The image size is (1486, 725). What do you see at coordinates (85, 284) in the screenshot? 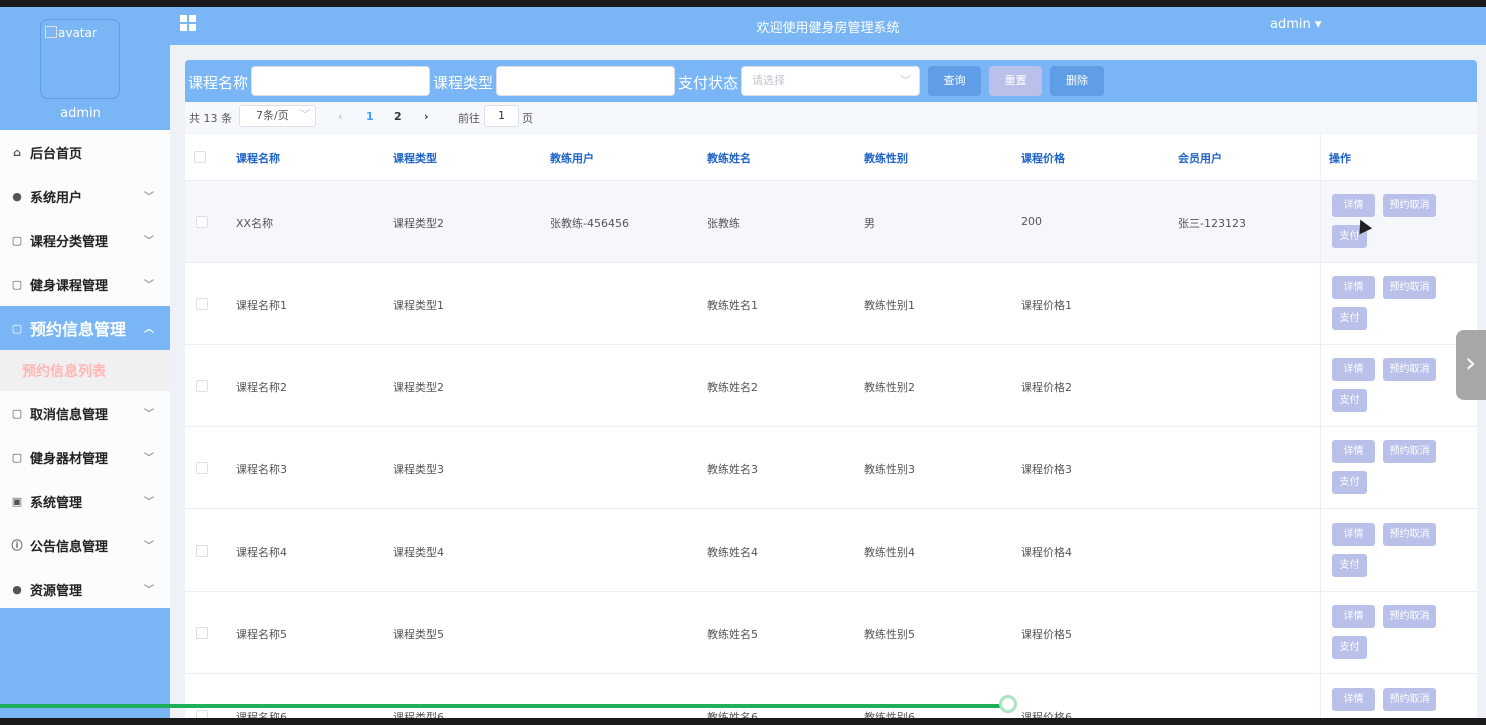
I see `sidebar-item-fitness-course: ▢ 健身课程管理 ﹀` at bounding box center [85, 284].